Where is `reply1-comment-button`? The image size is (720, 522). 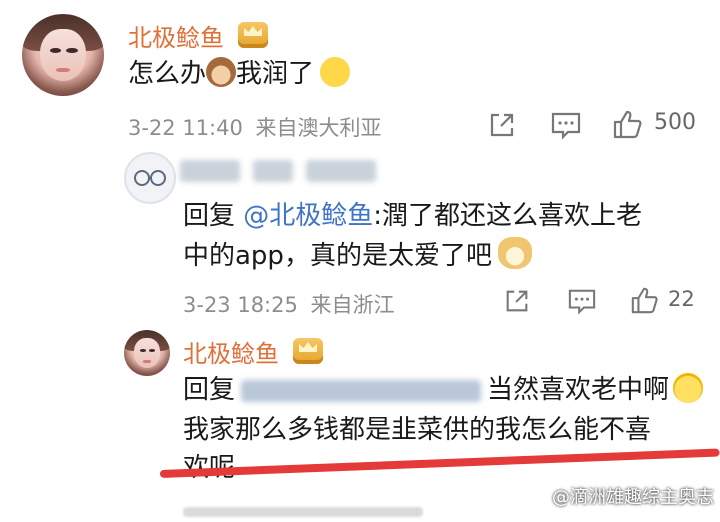
reply1-comment-button is located at coordinates (582, 301).